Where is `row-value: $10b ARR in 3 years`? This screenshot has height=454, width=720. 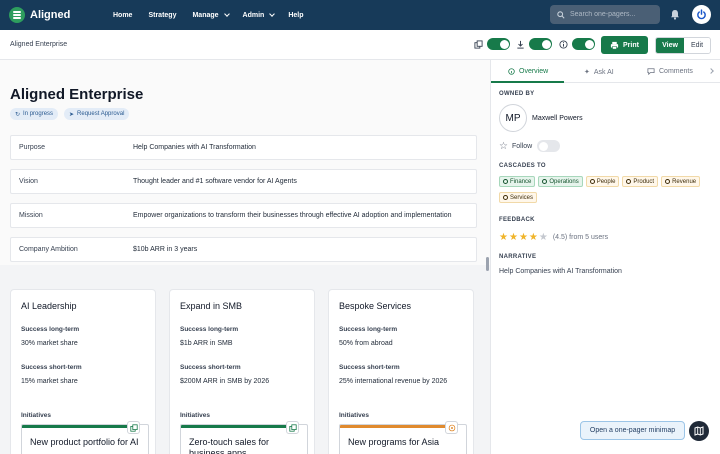
row-value: $10b ARR in 3 years is located at coordinates (165, 249).